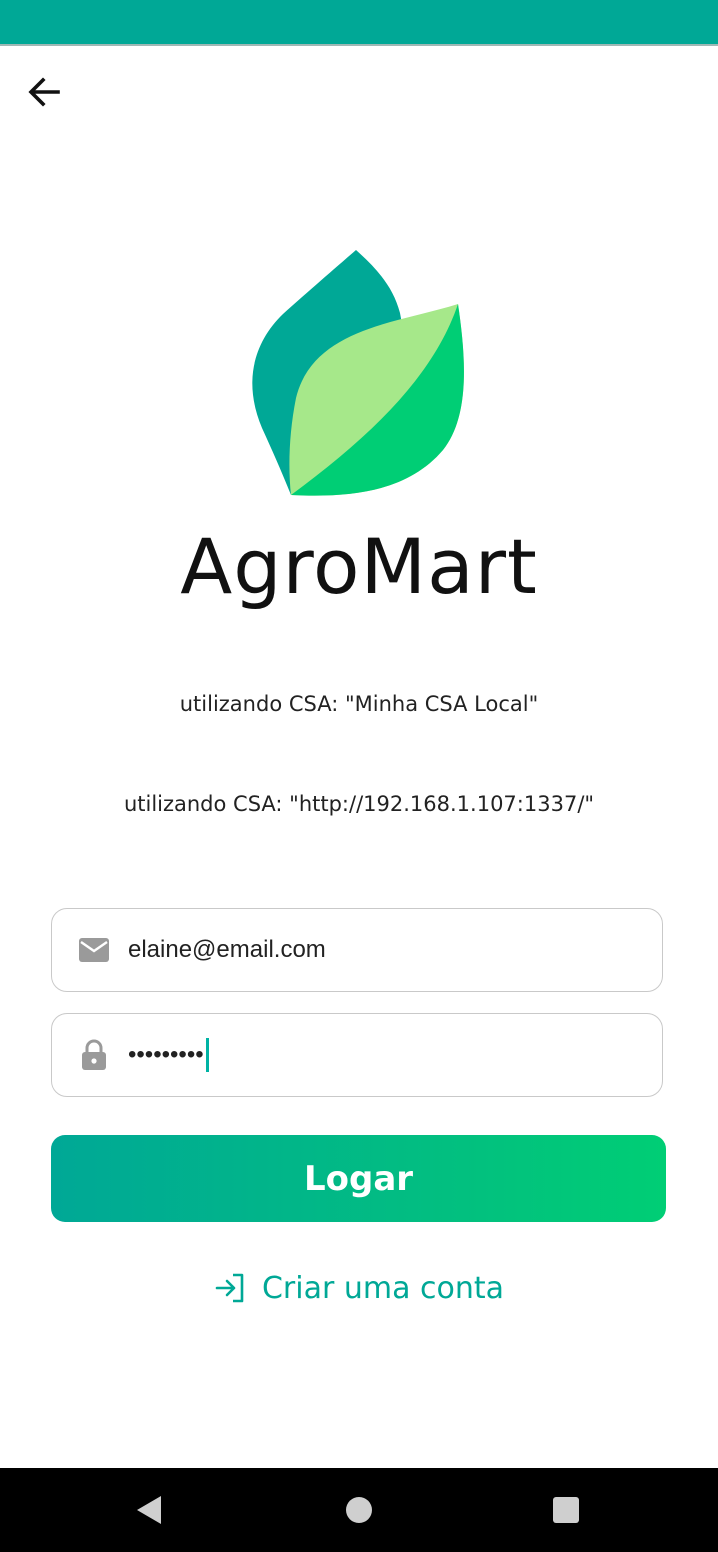 The height and width of the screenshot is (1552, 718). I want to click on email-value: elaine@email.com, so click(227, 950).